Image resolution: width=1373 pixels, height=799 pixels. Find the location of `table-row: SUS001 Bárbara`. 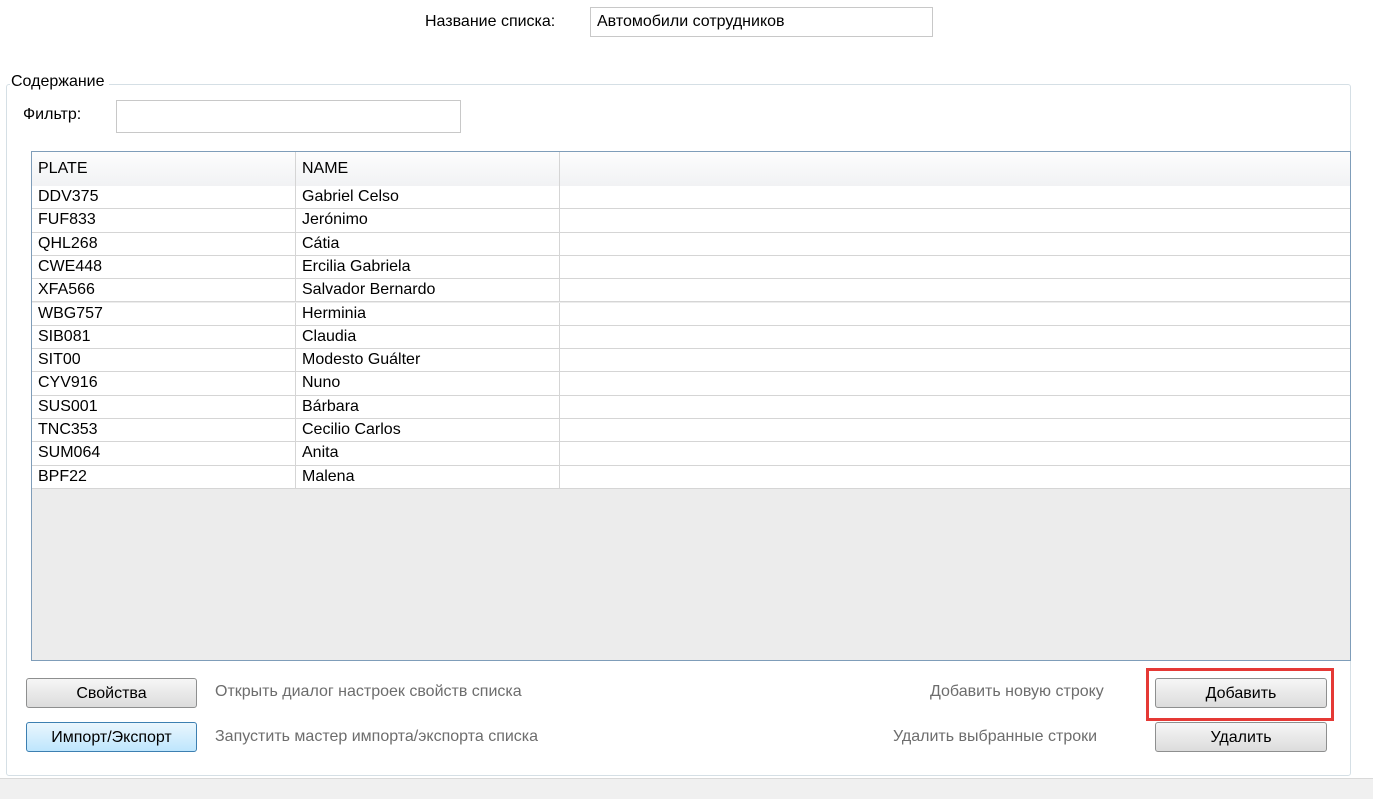

table-row: SUS001 Bárbara is located at coordinates (691, 407).